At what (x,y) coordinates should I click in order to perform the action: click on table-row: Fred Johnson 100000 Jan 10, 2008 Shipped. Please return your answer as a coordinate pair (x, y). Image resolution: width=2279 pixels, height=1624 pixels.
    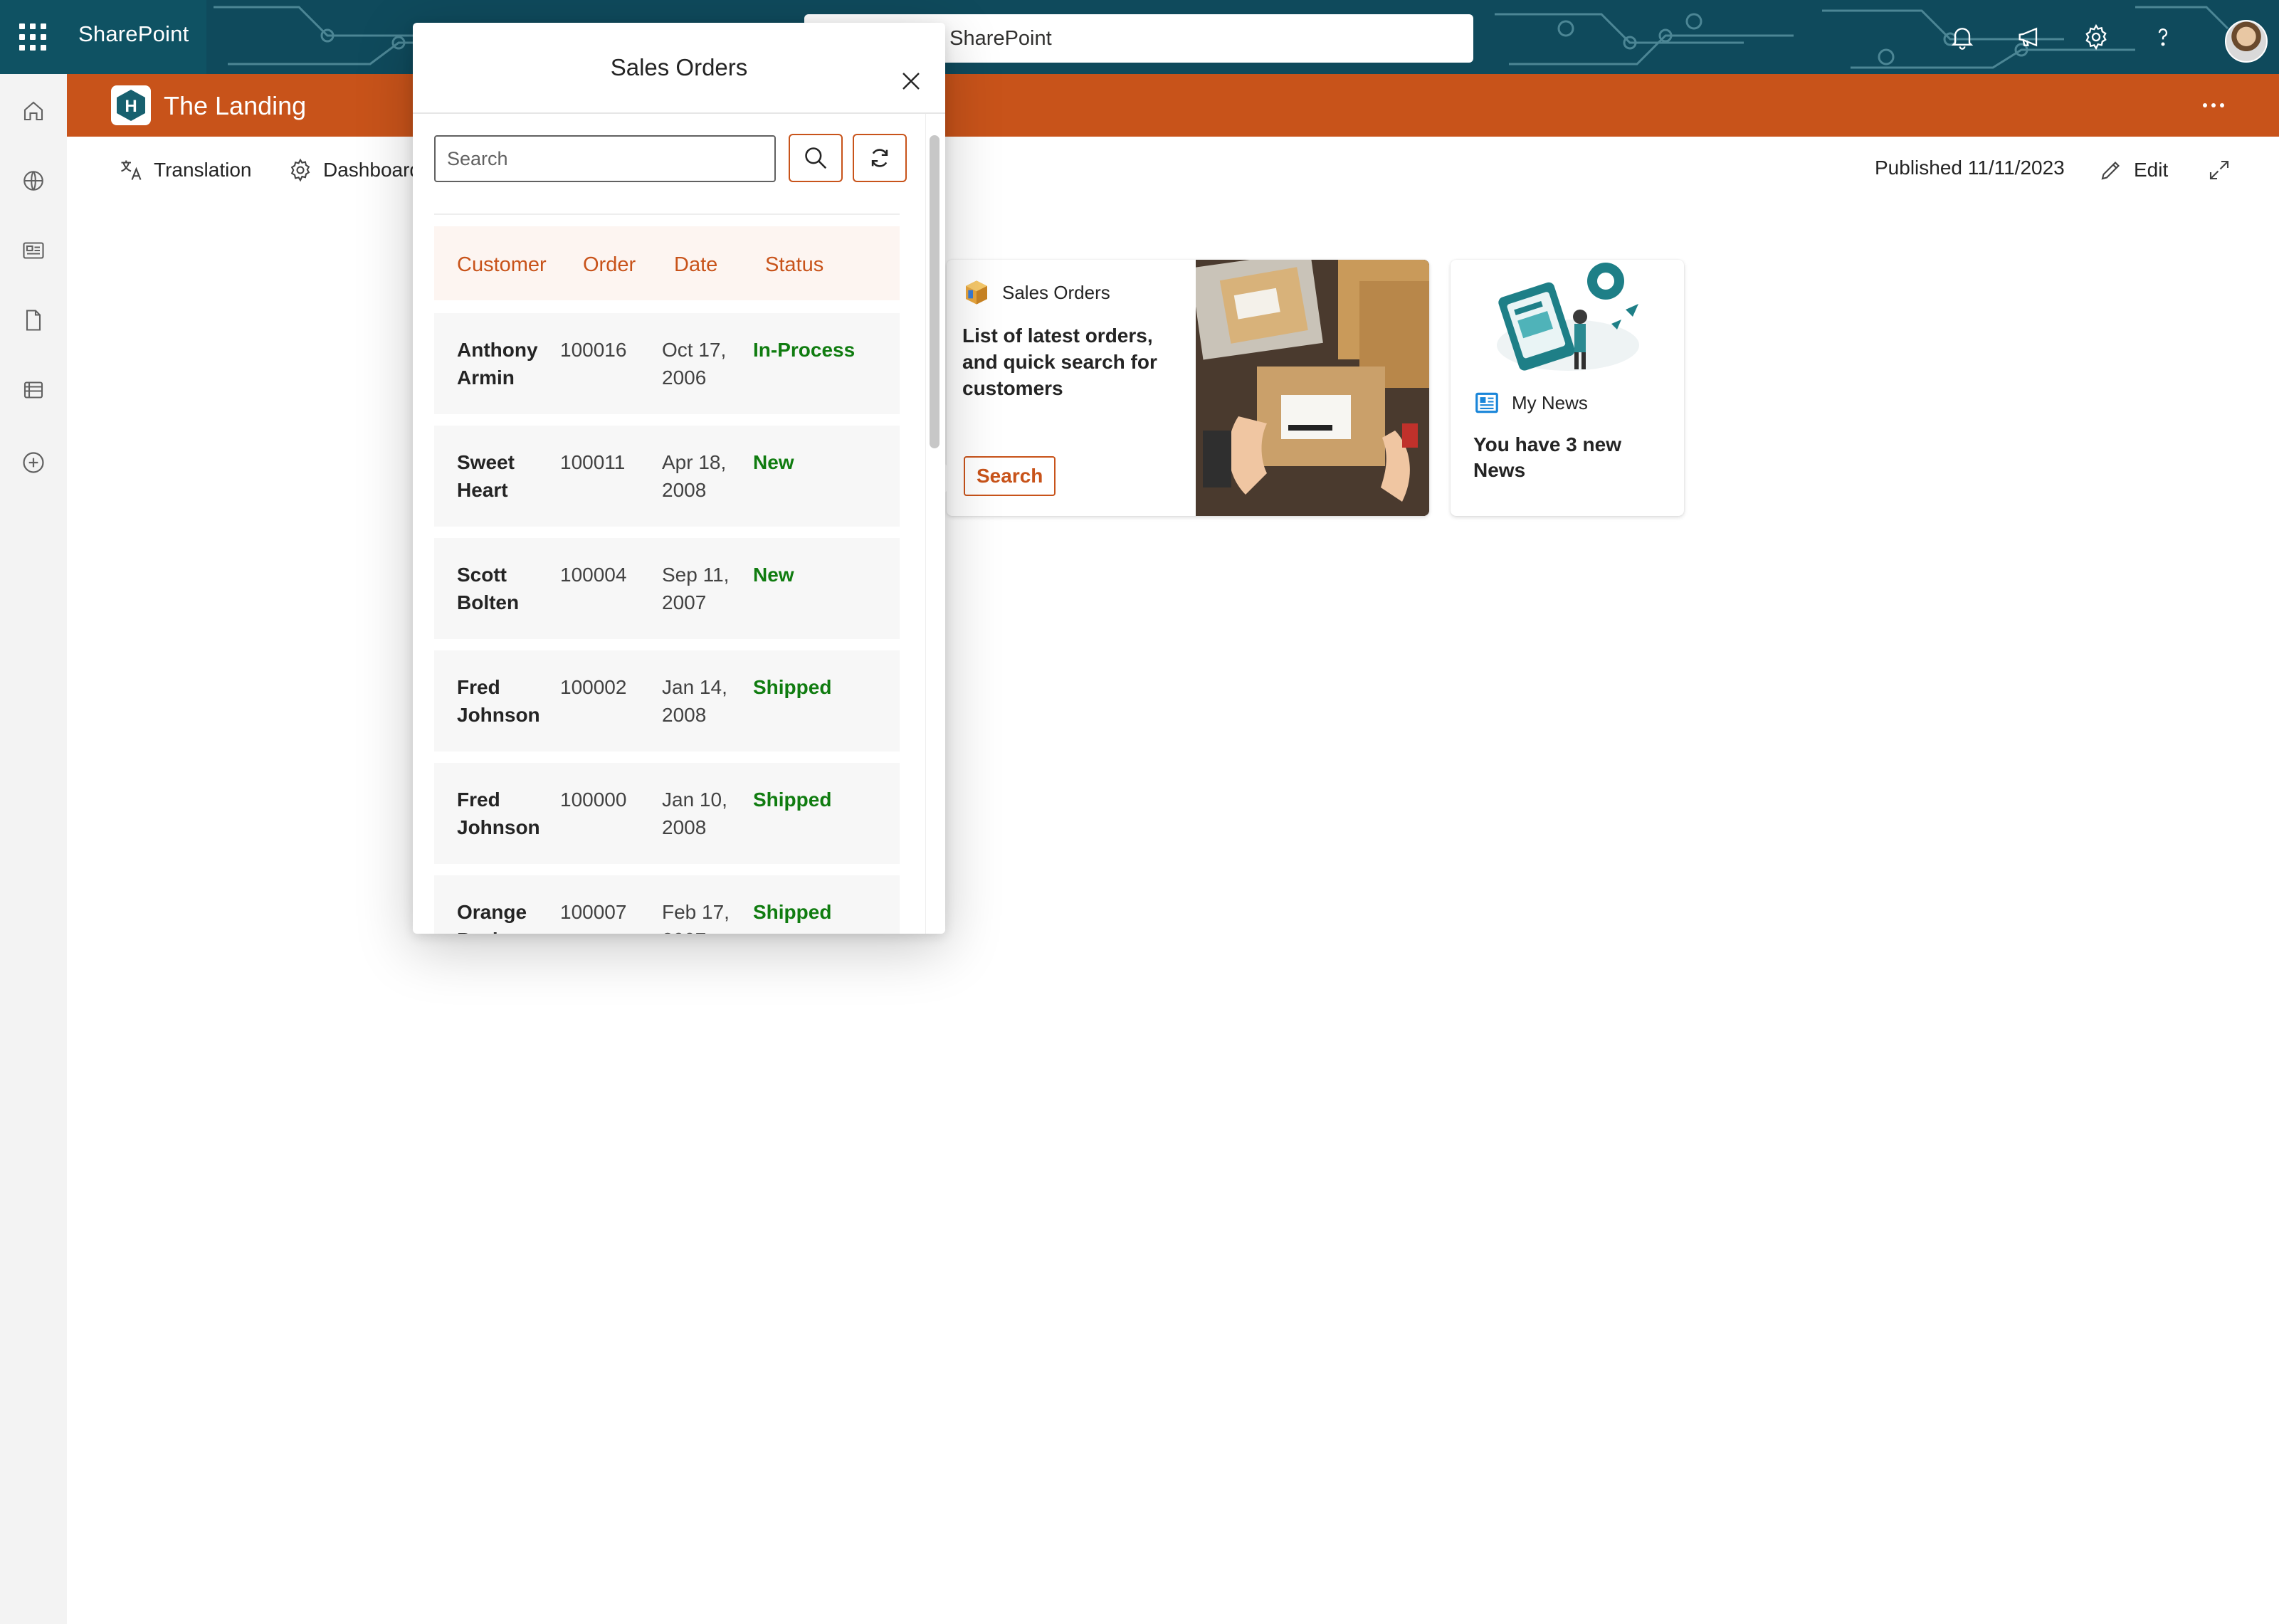
    Looking at the image, I should click on (667, 813).